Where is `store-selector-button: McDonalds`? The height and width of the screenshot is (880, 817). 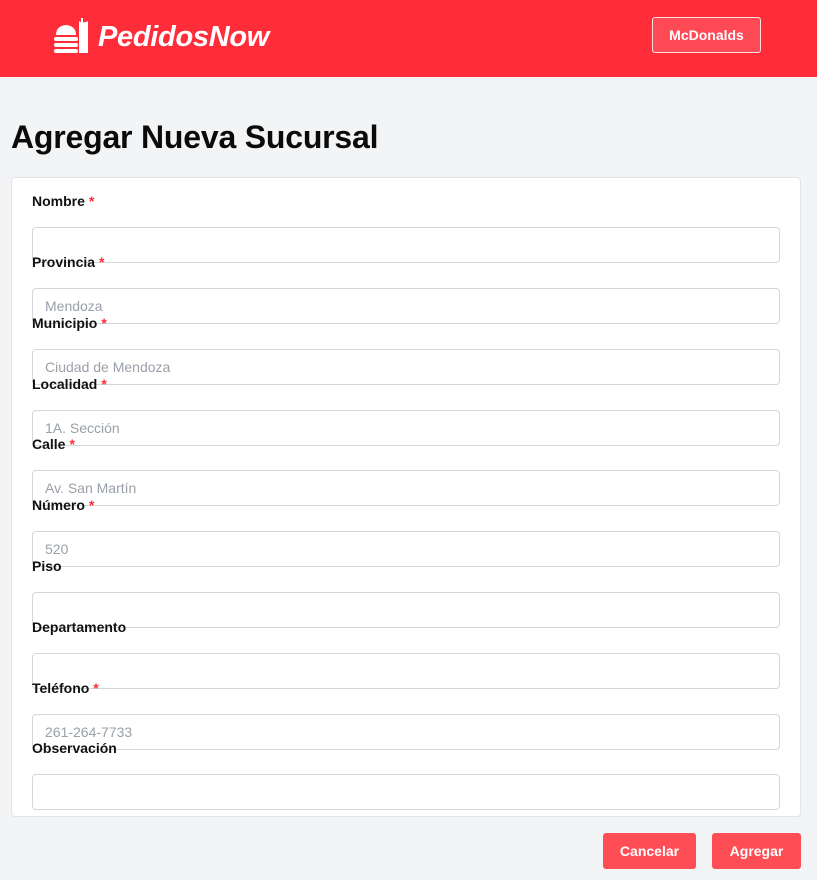
store-selector-button: McDonalds is located at coordinates (706, 35).